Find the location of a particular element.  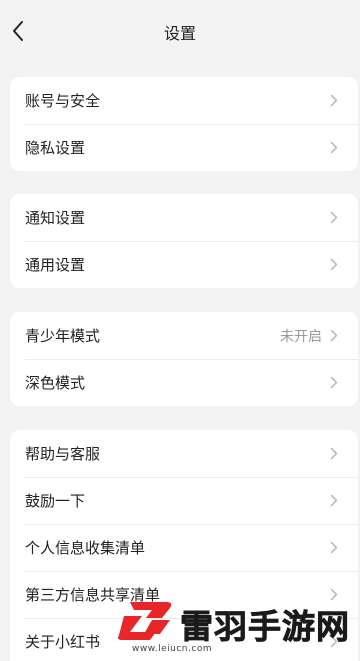

settings-item-label: 通知设置 is located at coordinates (55, 218).